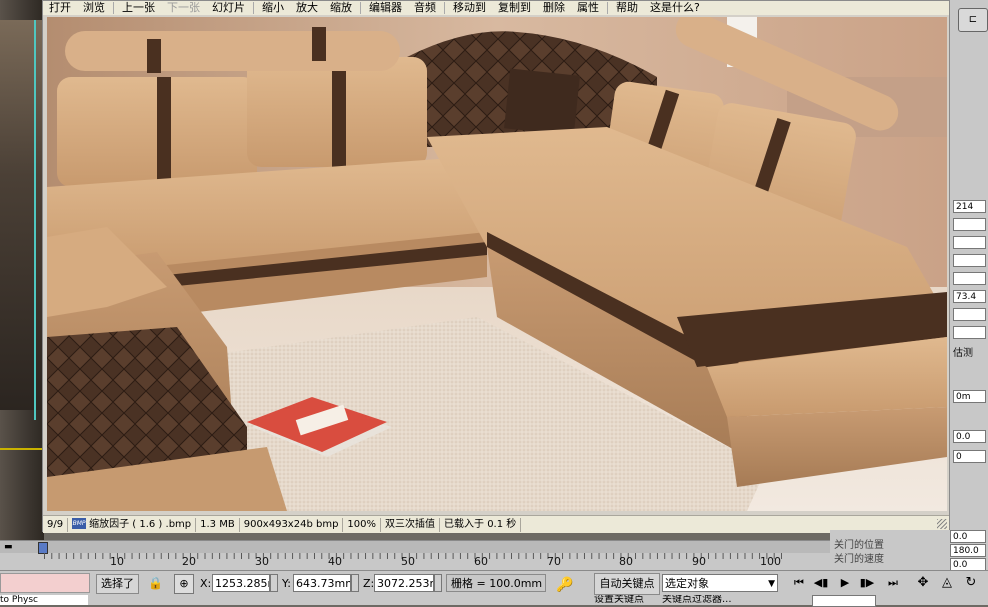 The image size is (988, 607). Describe the element at coordinates (675, 8) in the screenshot. I see `menu-whats-this: 这是什么?` at that location.